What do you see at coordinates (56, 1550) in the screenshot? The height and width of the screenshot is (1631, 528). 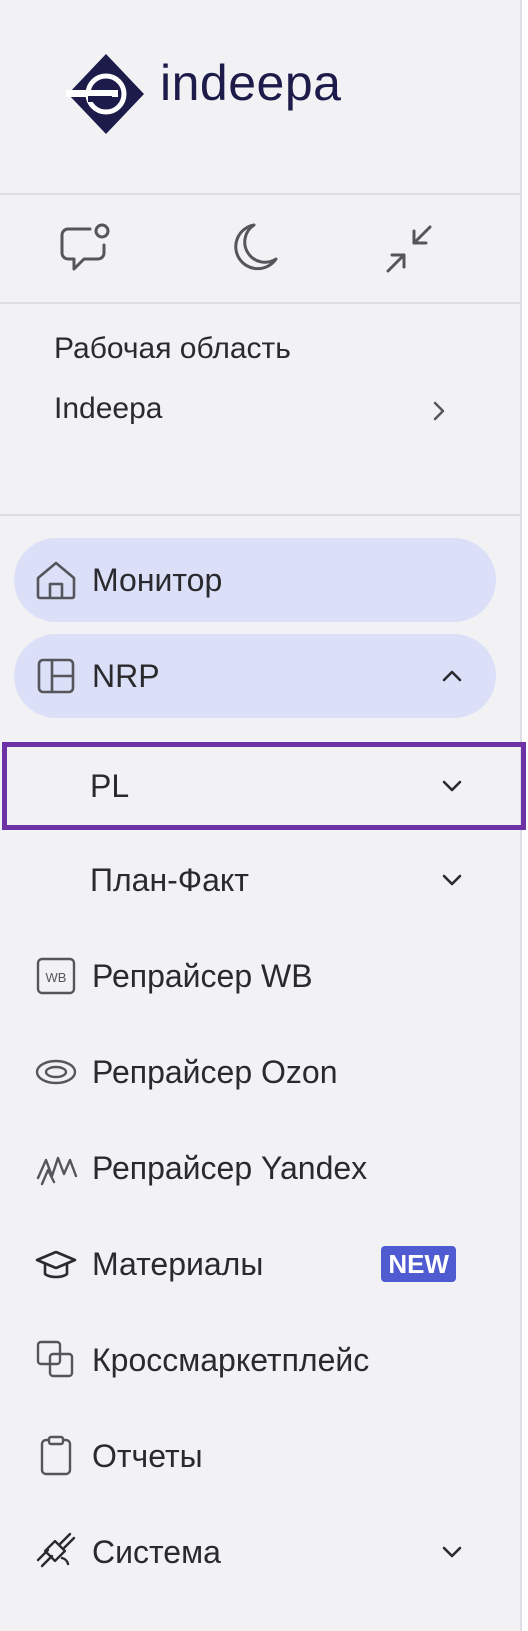 I see `satellite-icon` at bounding box center [56, 1550].